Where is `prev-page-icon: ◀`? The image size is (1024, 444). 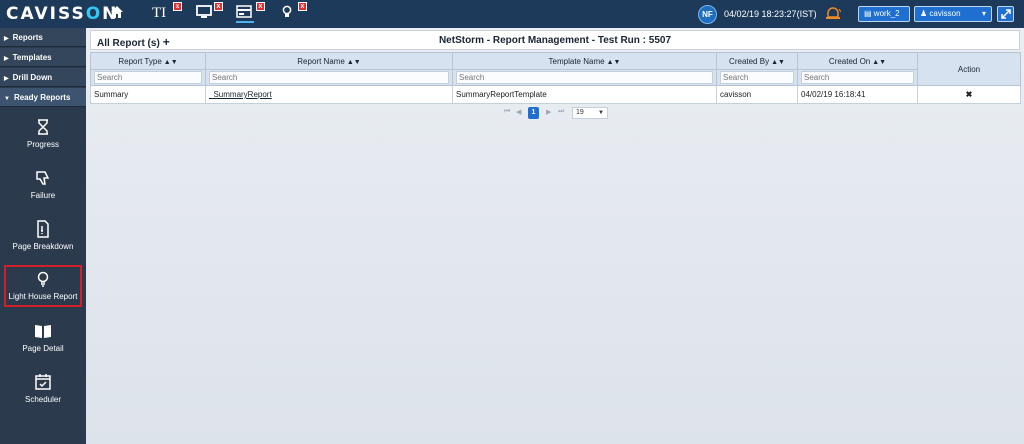 prev-page-icon: ◀ is located at coordinates (518, 112).